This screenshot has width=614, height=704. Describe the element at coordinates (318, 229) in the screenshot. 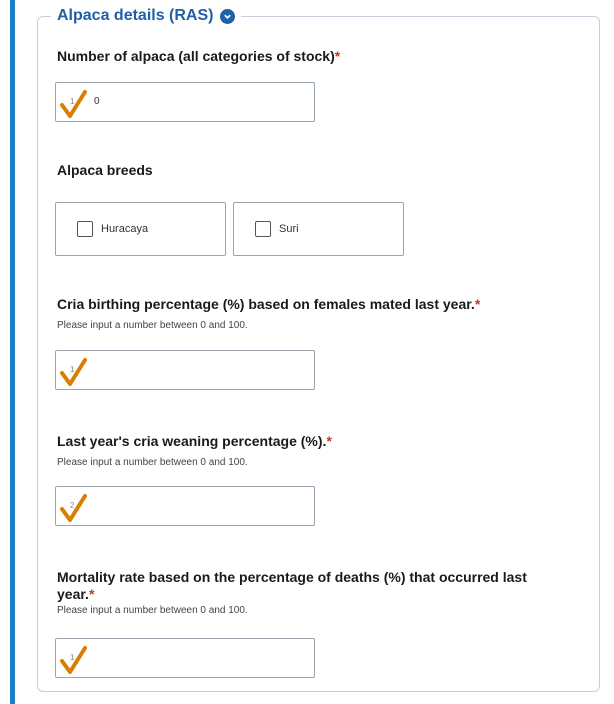

I see `breed-option-suri: Suri` at that location.